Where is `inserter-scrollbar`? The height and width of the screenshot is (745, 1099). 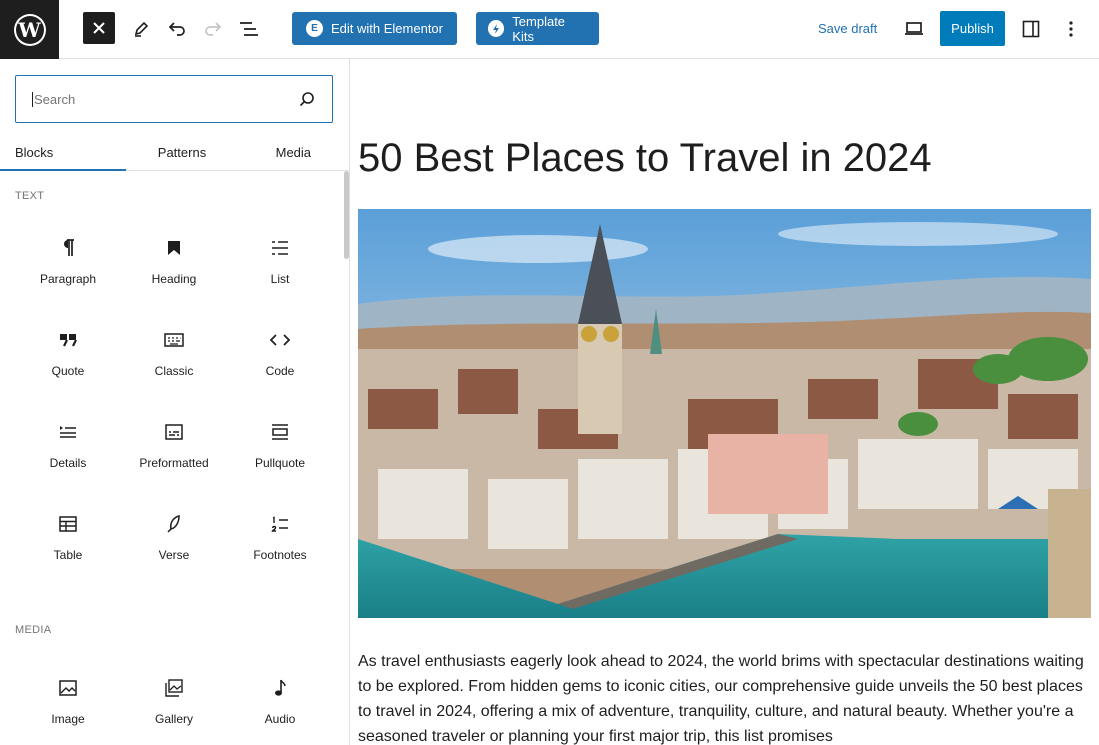 inserter-scrollbar is located at coordinates (346, 215).